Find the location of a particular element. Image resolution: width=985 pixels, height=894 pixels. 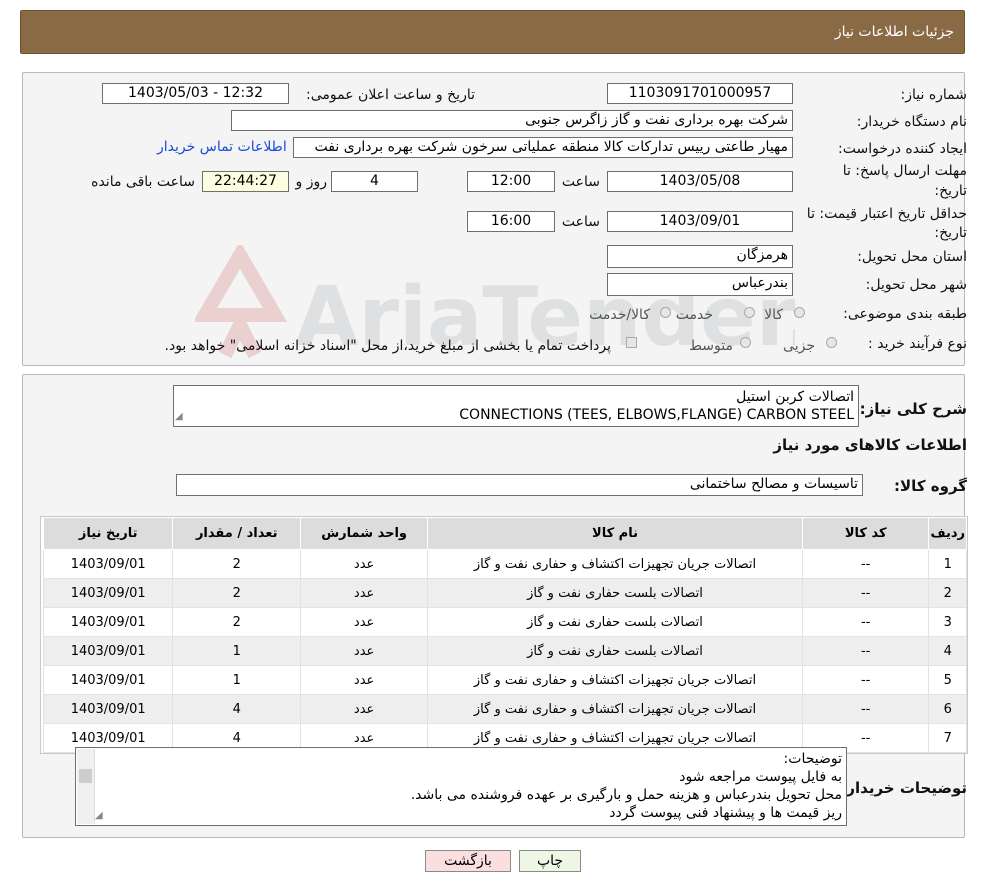

validity-date-field: 1403/09/01 is located at coordinates (700, 221).